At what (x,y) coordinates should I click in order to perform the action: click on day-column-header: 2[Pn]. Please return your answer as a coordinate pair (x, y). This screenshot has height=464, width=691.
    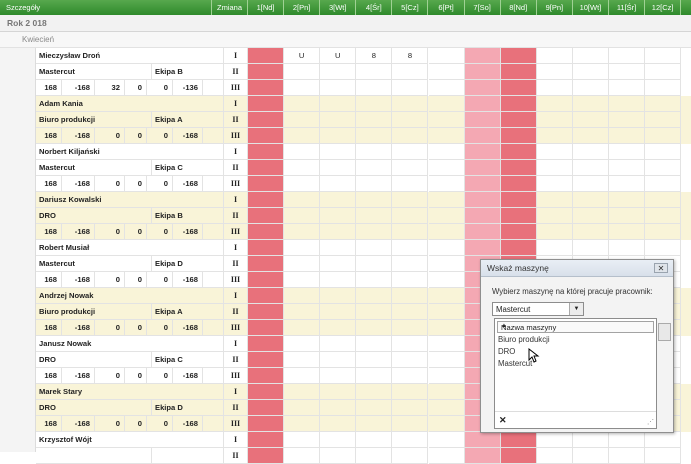
    Looking at the image, I should click on (302, 7).